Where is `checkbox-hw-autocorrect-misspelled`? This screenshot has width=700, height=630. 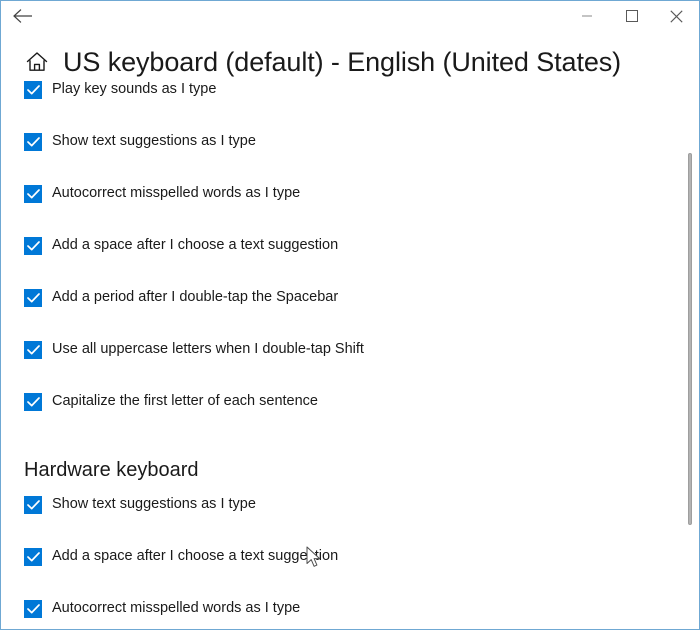
checkbox-hw-autocorrect-misspelled is located at coordinates (33, 609).